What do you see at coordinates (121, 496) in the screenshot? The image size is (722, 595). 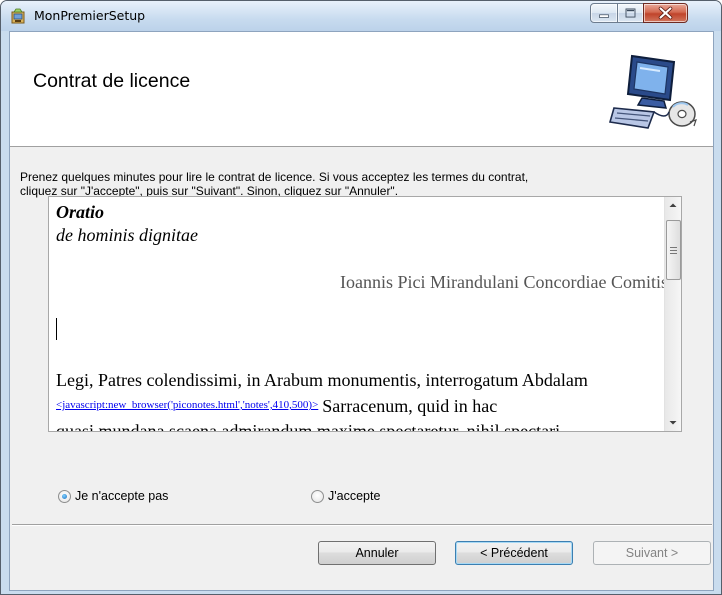 I see `decline-radio-label: Je n'accepte pas` at bounding box center [121, 496].